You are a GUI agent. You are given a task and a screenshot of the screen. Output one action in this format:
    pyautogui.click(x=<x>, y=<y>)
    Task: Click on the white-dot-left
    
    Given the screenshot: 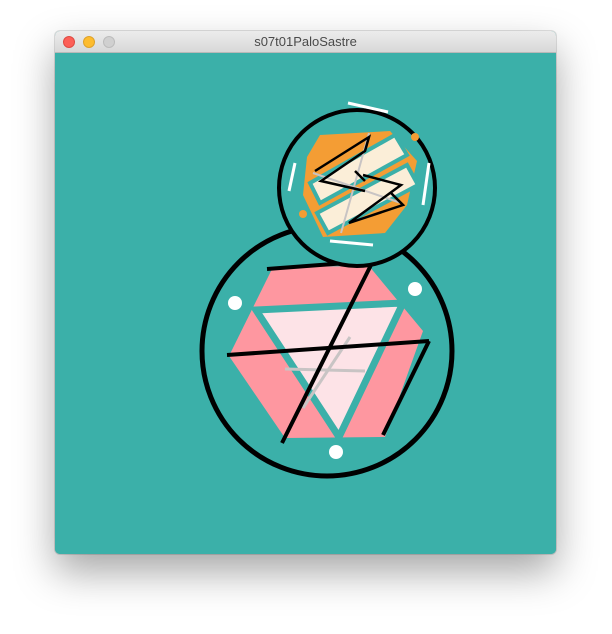 What is the action you would take?
    pyautogui.click(x=235, y=303)
    